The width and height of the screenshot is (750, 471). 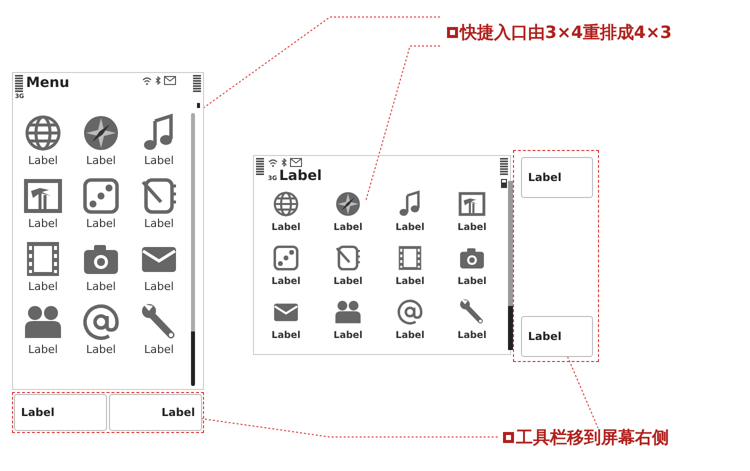 I want to click on screen-title: Label, so click(x=300, y=176).